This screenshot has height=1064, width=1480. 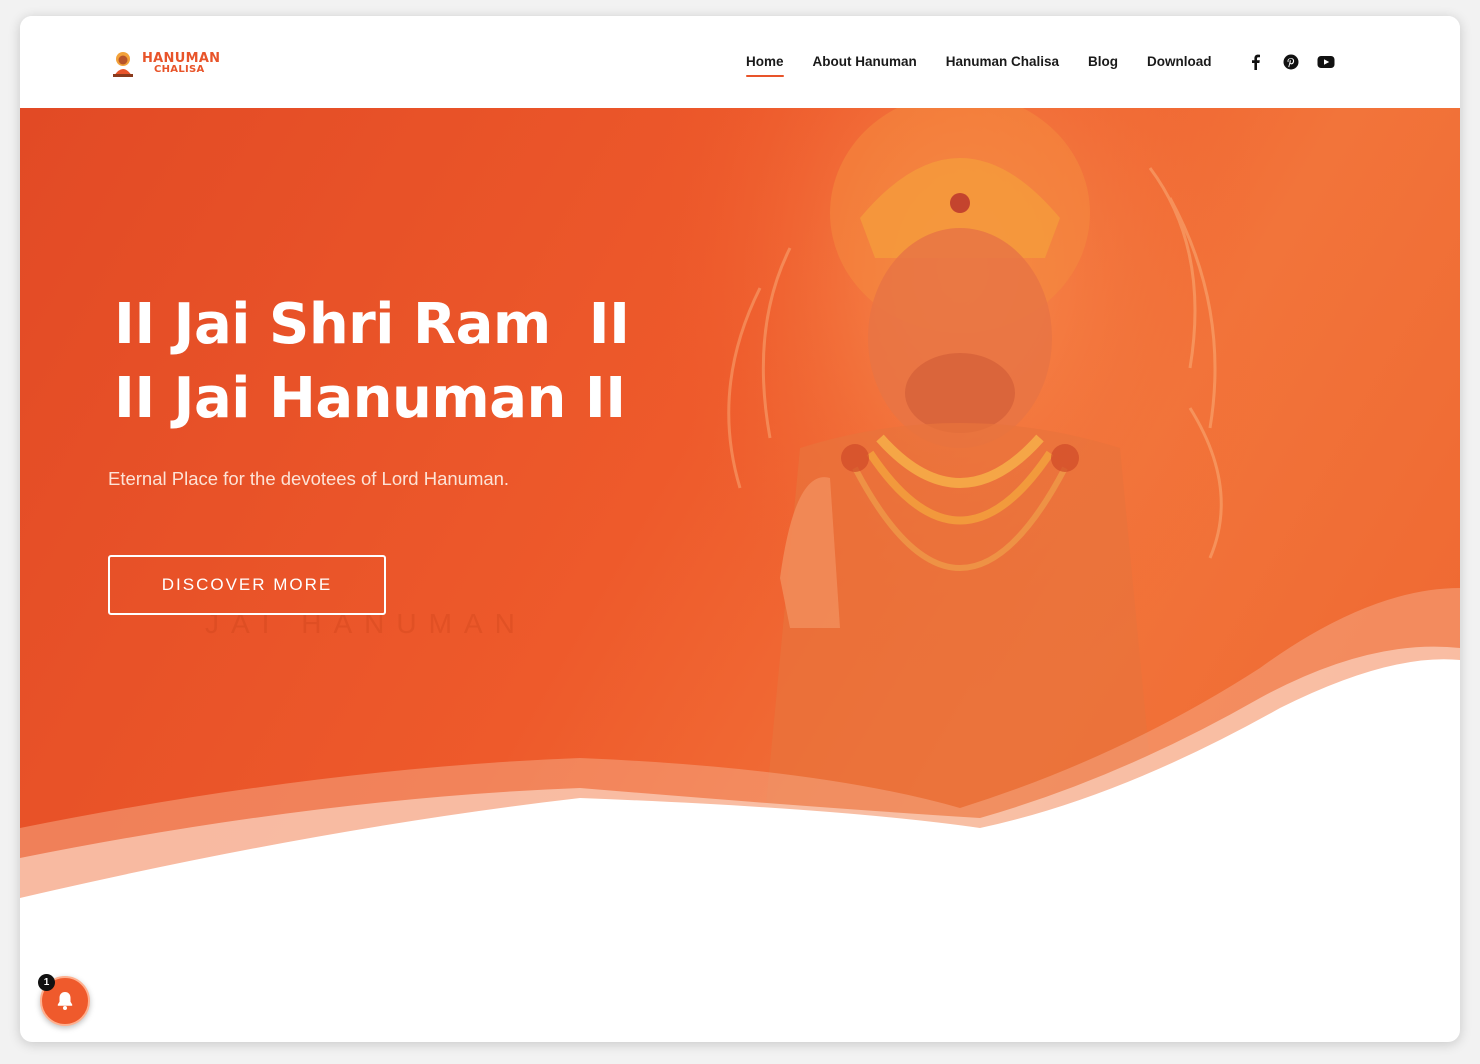 What do you see at coordinates (46, 982) in the screenshot?
I see `notification-count-badge: 1` at bounding box center [46, 982].